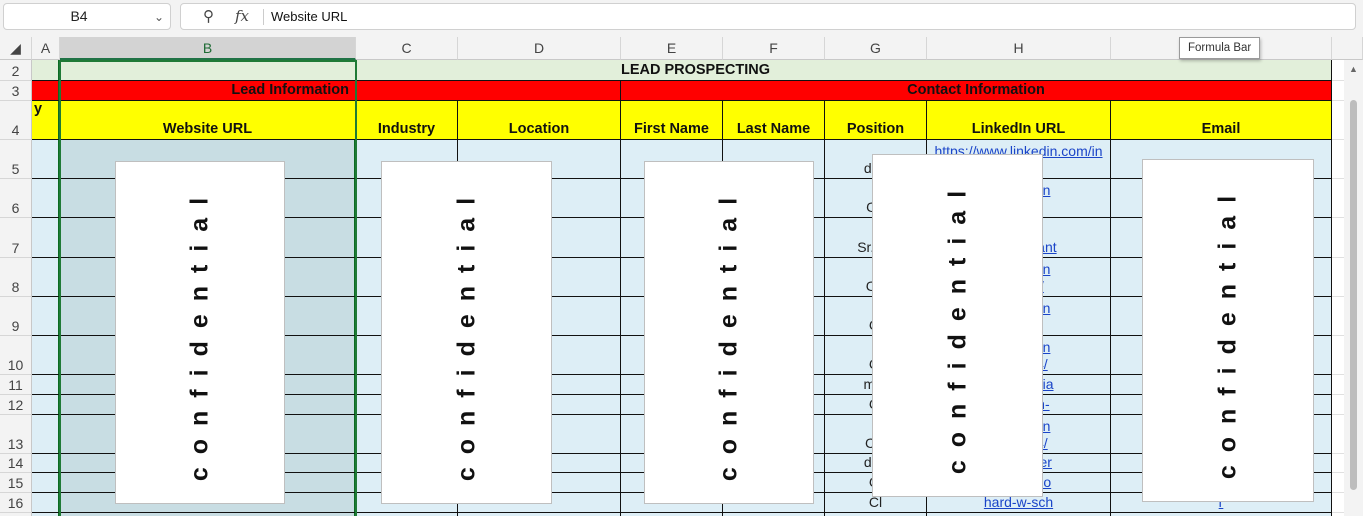  Describe the element at coordinates (407, 48) in the screenshot. I see `column-header-c: C` at that location.